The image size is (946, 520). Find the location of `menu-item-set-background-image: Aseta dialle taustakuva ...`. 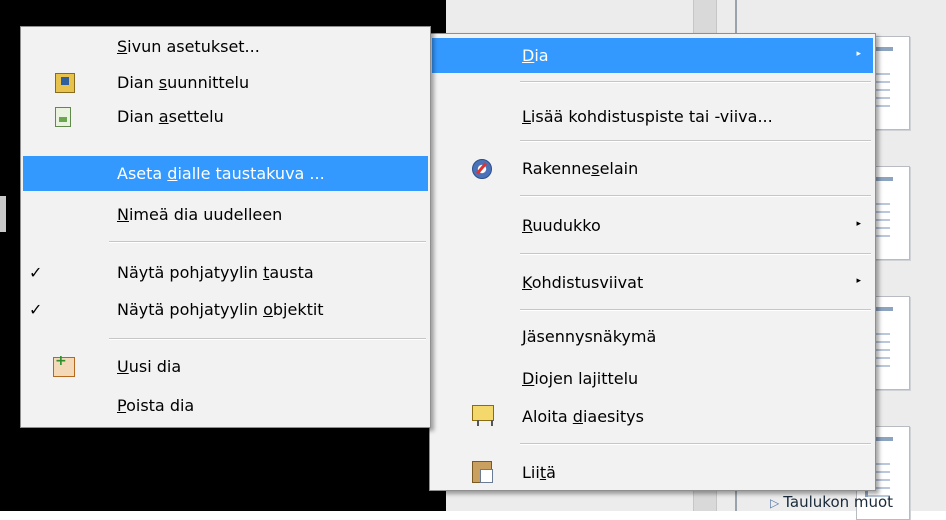

menu-item-set-background-image: Aseta dialle taustakuva ... is located at coordinates (225, 173).